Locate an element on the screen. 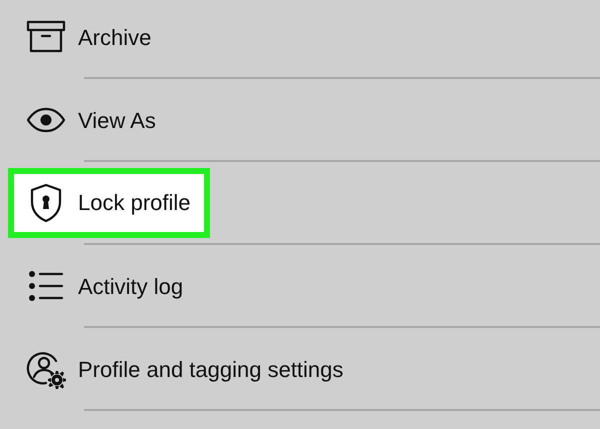 This screenshot has height=429, width=600. list-icon is located at coordinates (46, 286).